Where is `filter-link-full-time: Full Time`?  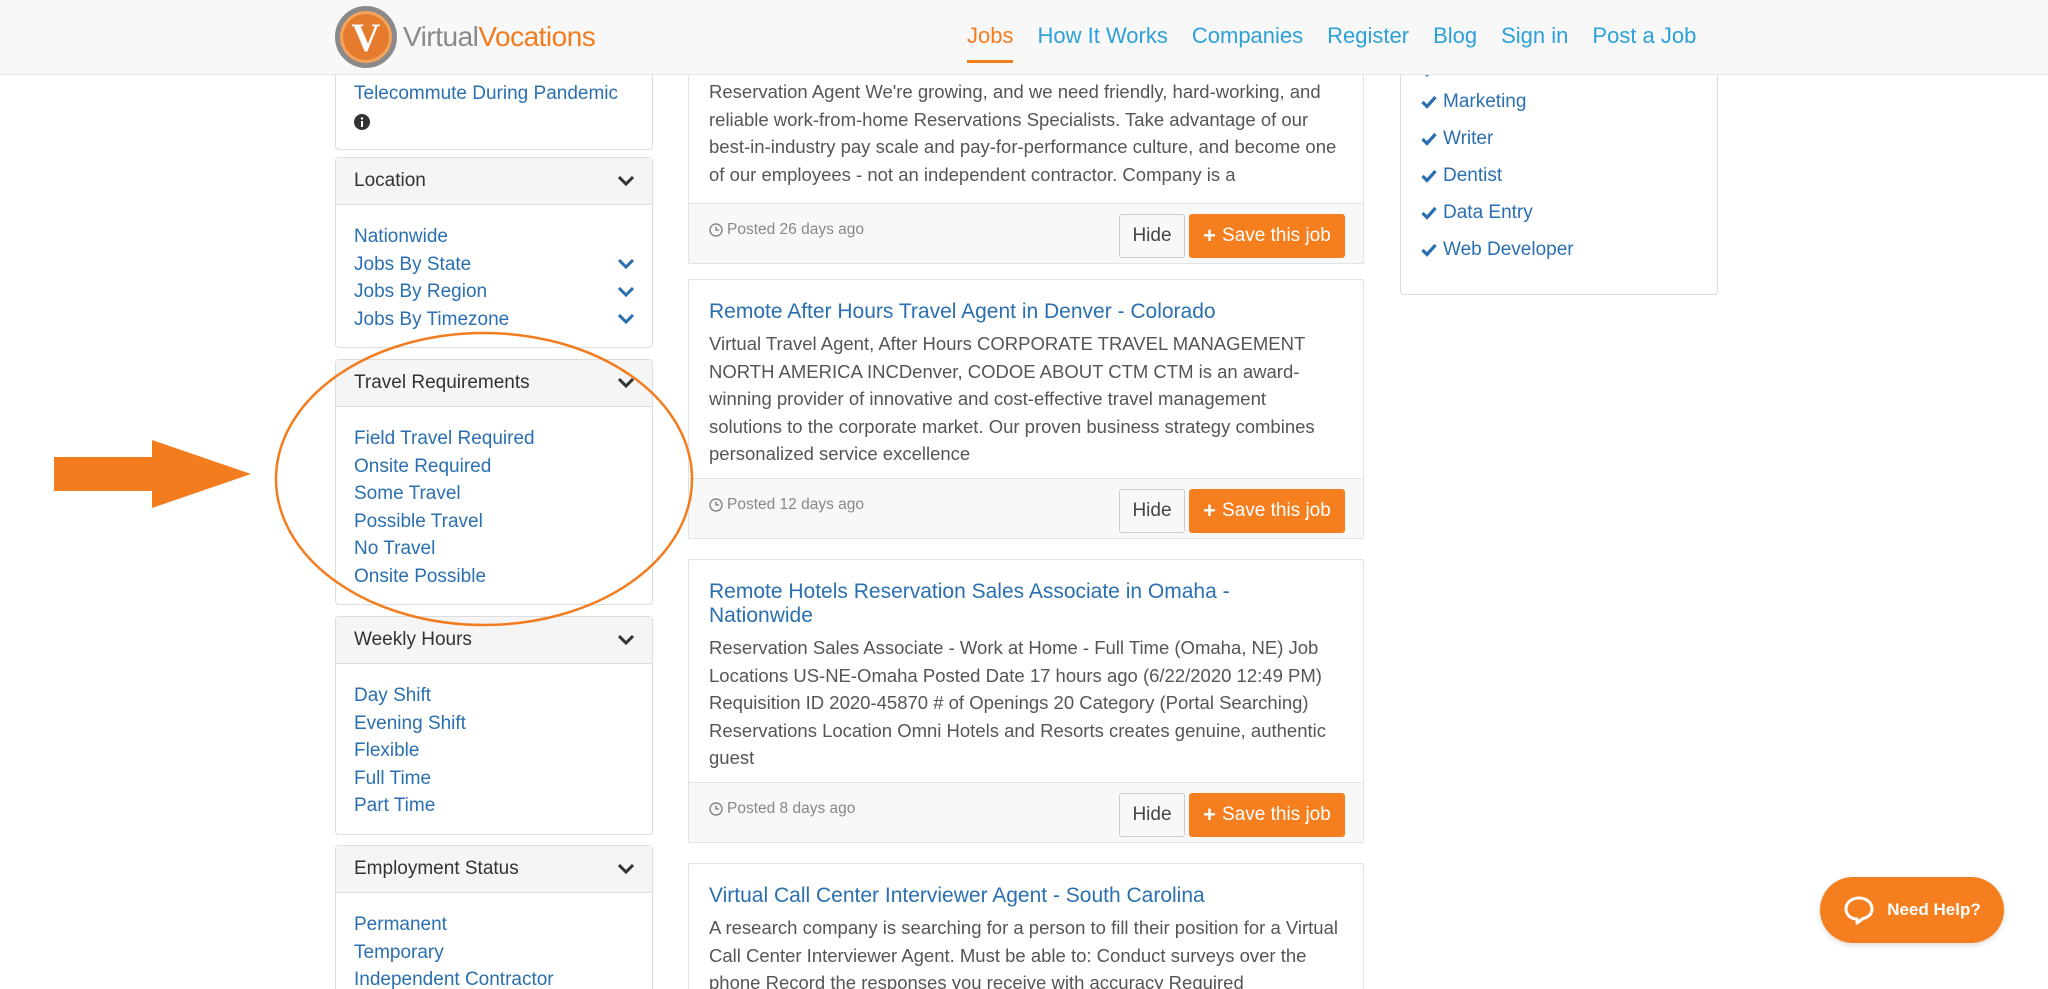 filter-link-full-time: Full Time is located at coordinates (494, 779).